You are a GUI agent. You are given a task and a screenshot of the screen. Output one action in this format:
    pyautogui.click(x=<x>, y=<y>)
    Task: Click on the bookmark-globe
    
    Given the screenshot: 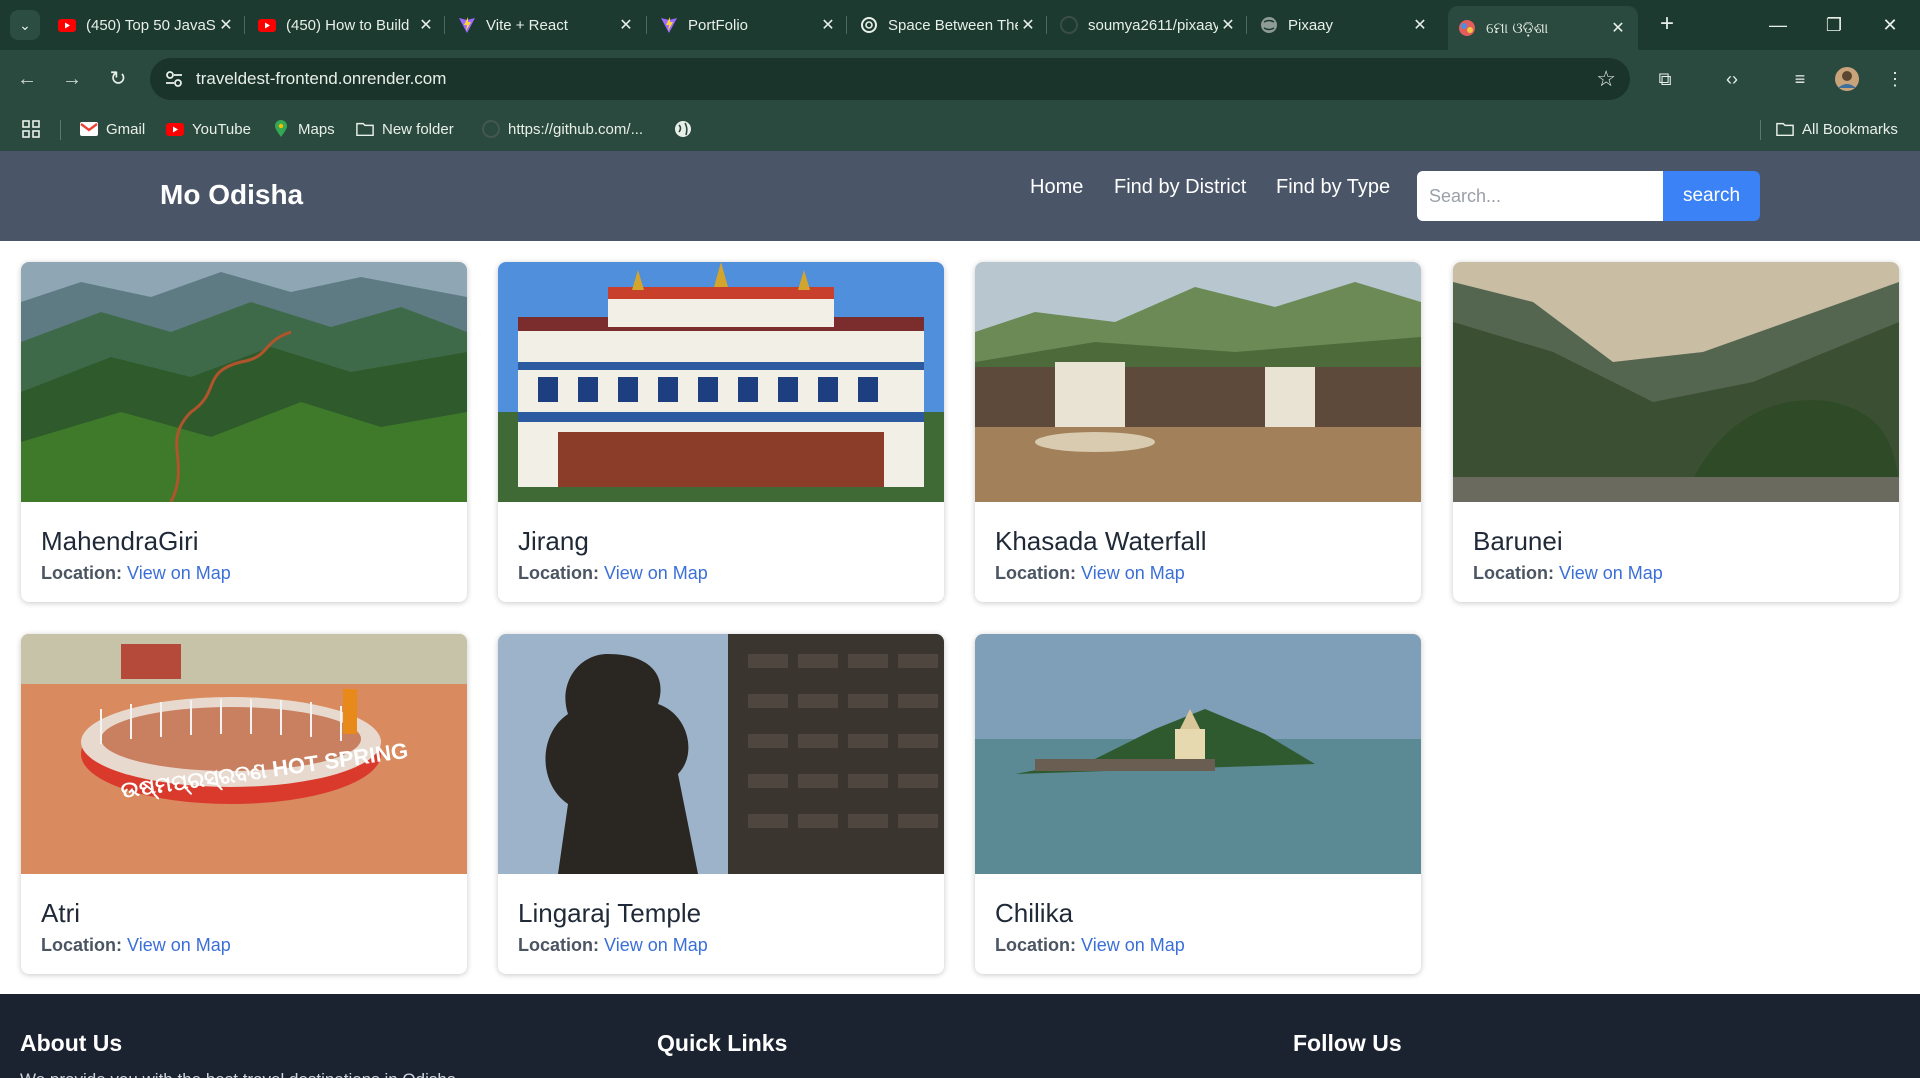 What is the action you would take?
    pyautogui.click(x=687, y=129)
    